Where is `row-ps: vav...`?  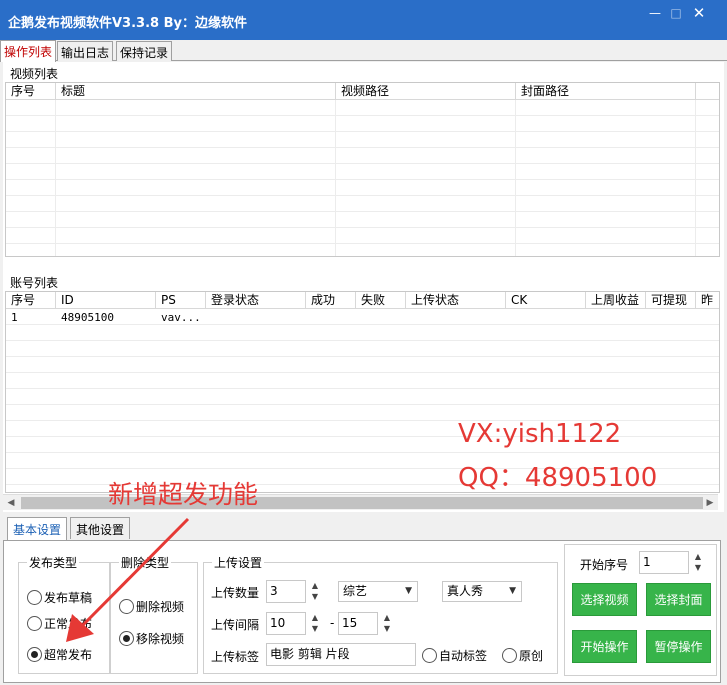
row-ps: vav... is located at coordinates (181, 317).